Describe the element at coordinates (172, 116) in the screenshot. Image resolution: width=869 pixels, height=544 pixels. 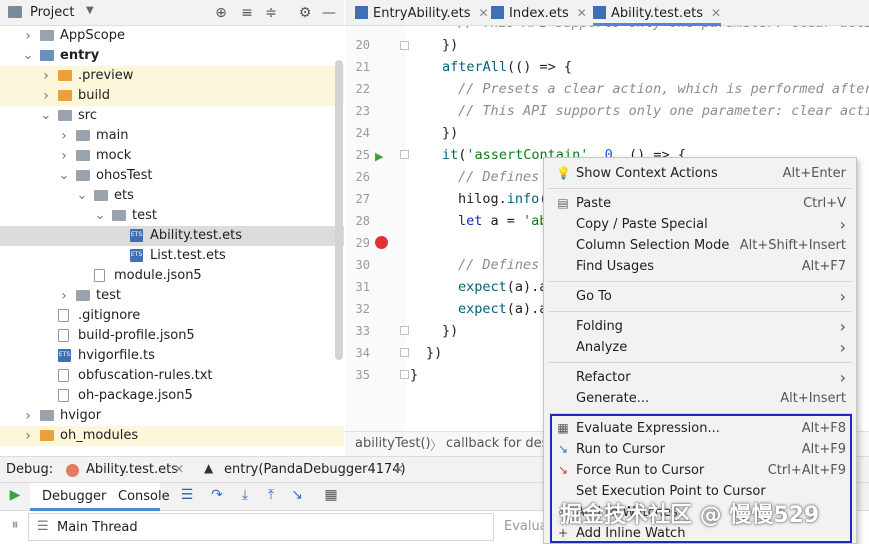
I see `tree-item: ⌄ src` at that location.